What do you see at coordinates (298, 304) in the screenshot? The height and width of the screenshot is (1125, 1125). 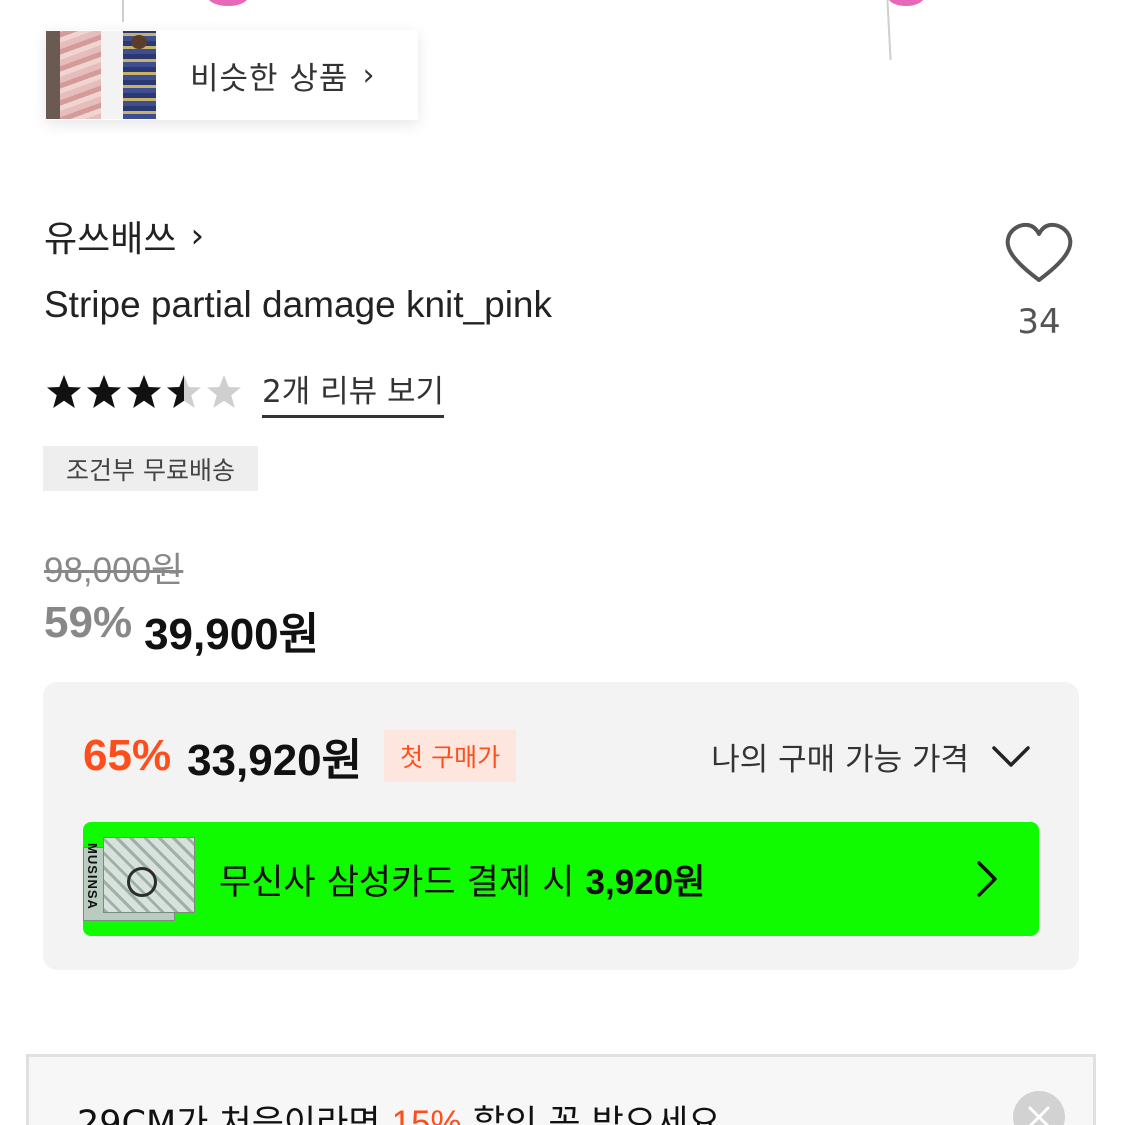 I see `product-title: Stripe partial damage knit_pink` at bounding box center [298, 304].